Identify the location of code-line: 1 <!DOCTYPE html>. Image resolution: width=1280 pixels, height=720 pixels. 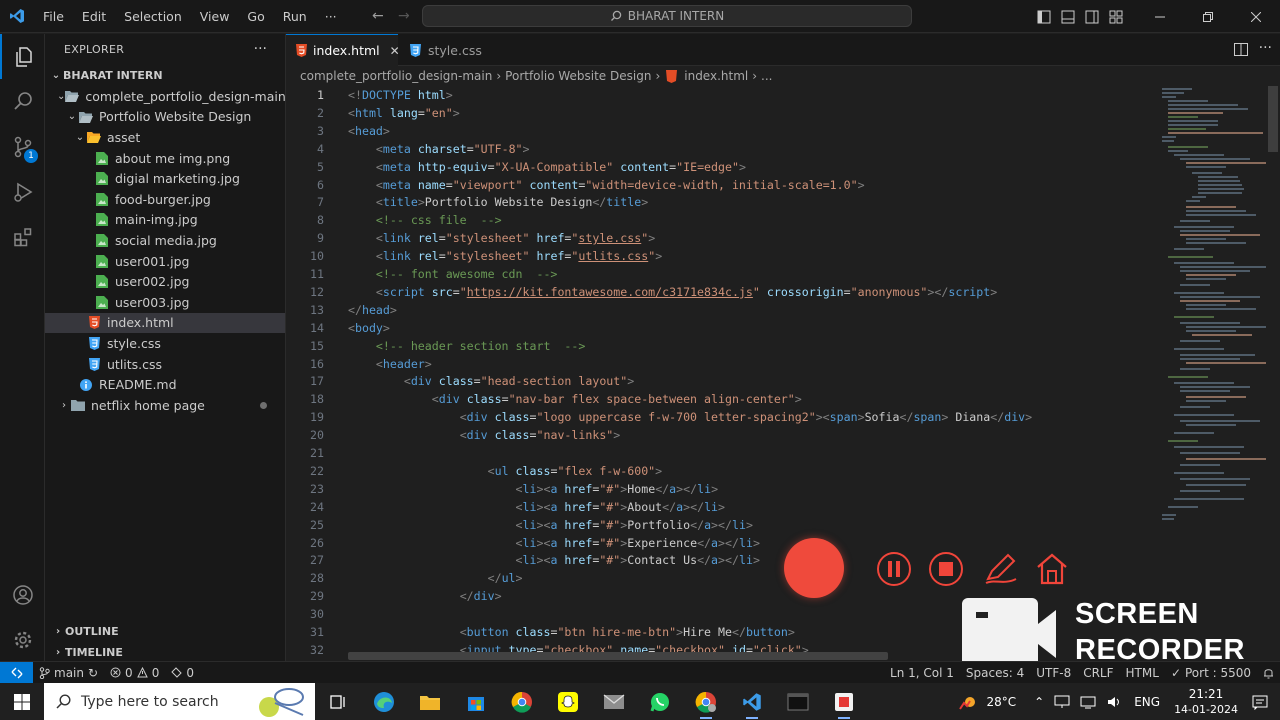
(726, 95).